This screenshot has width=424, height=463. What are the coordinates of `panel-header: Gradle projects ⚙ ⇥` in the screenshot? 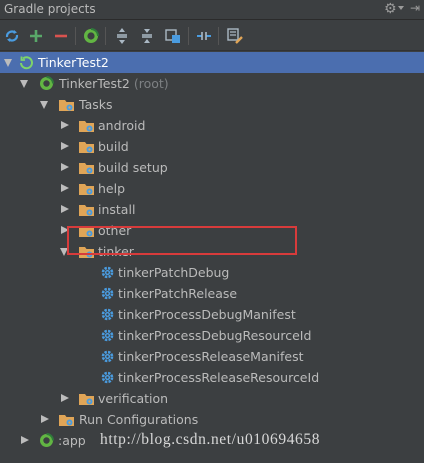 It's located at (212, 10).